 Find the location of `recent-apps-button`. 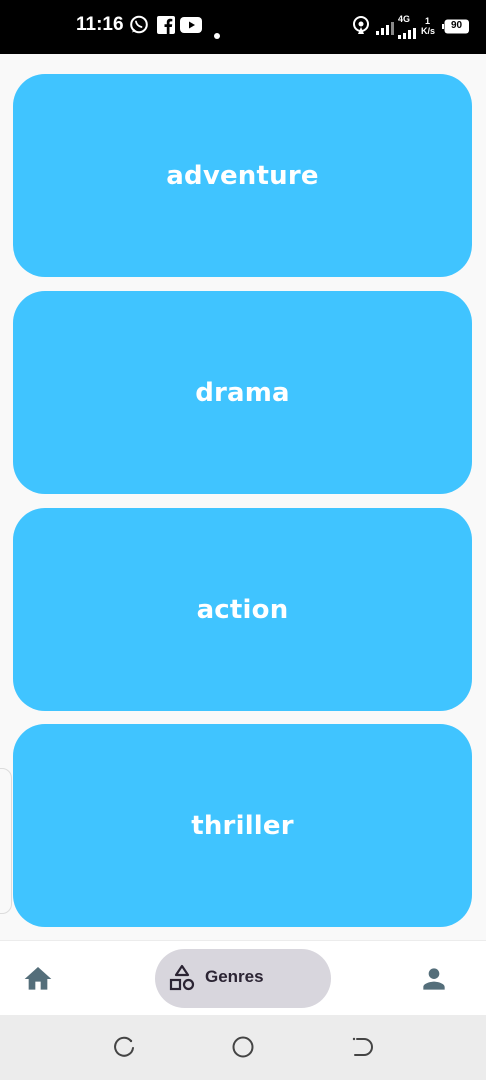

recent-apps-button is located at coordinates (124, 1047).